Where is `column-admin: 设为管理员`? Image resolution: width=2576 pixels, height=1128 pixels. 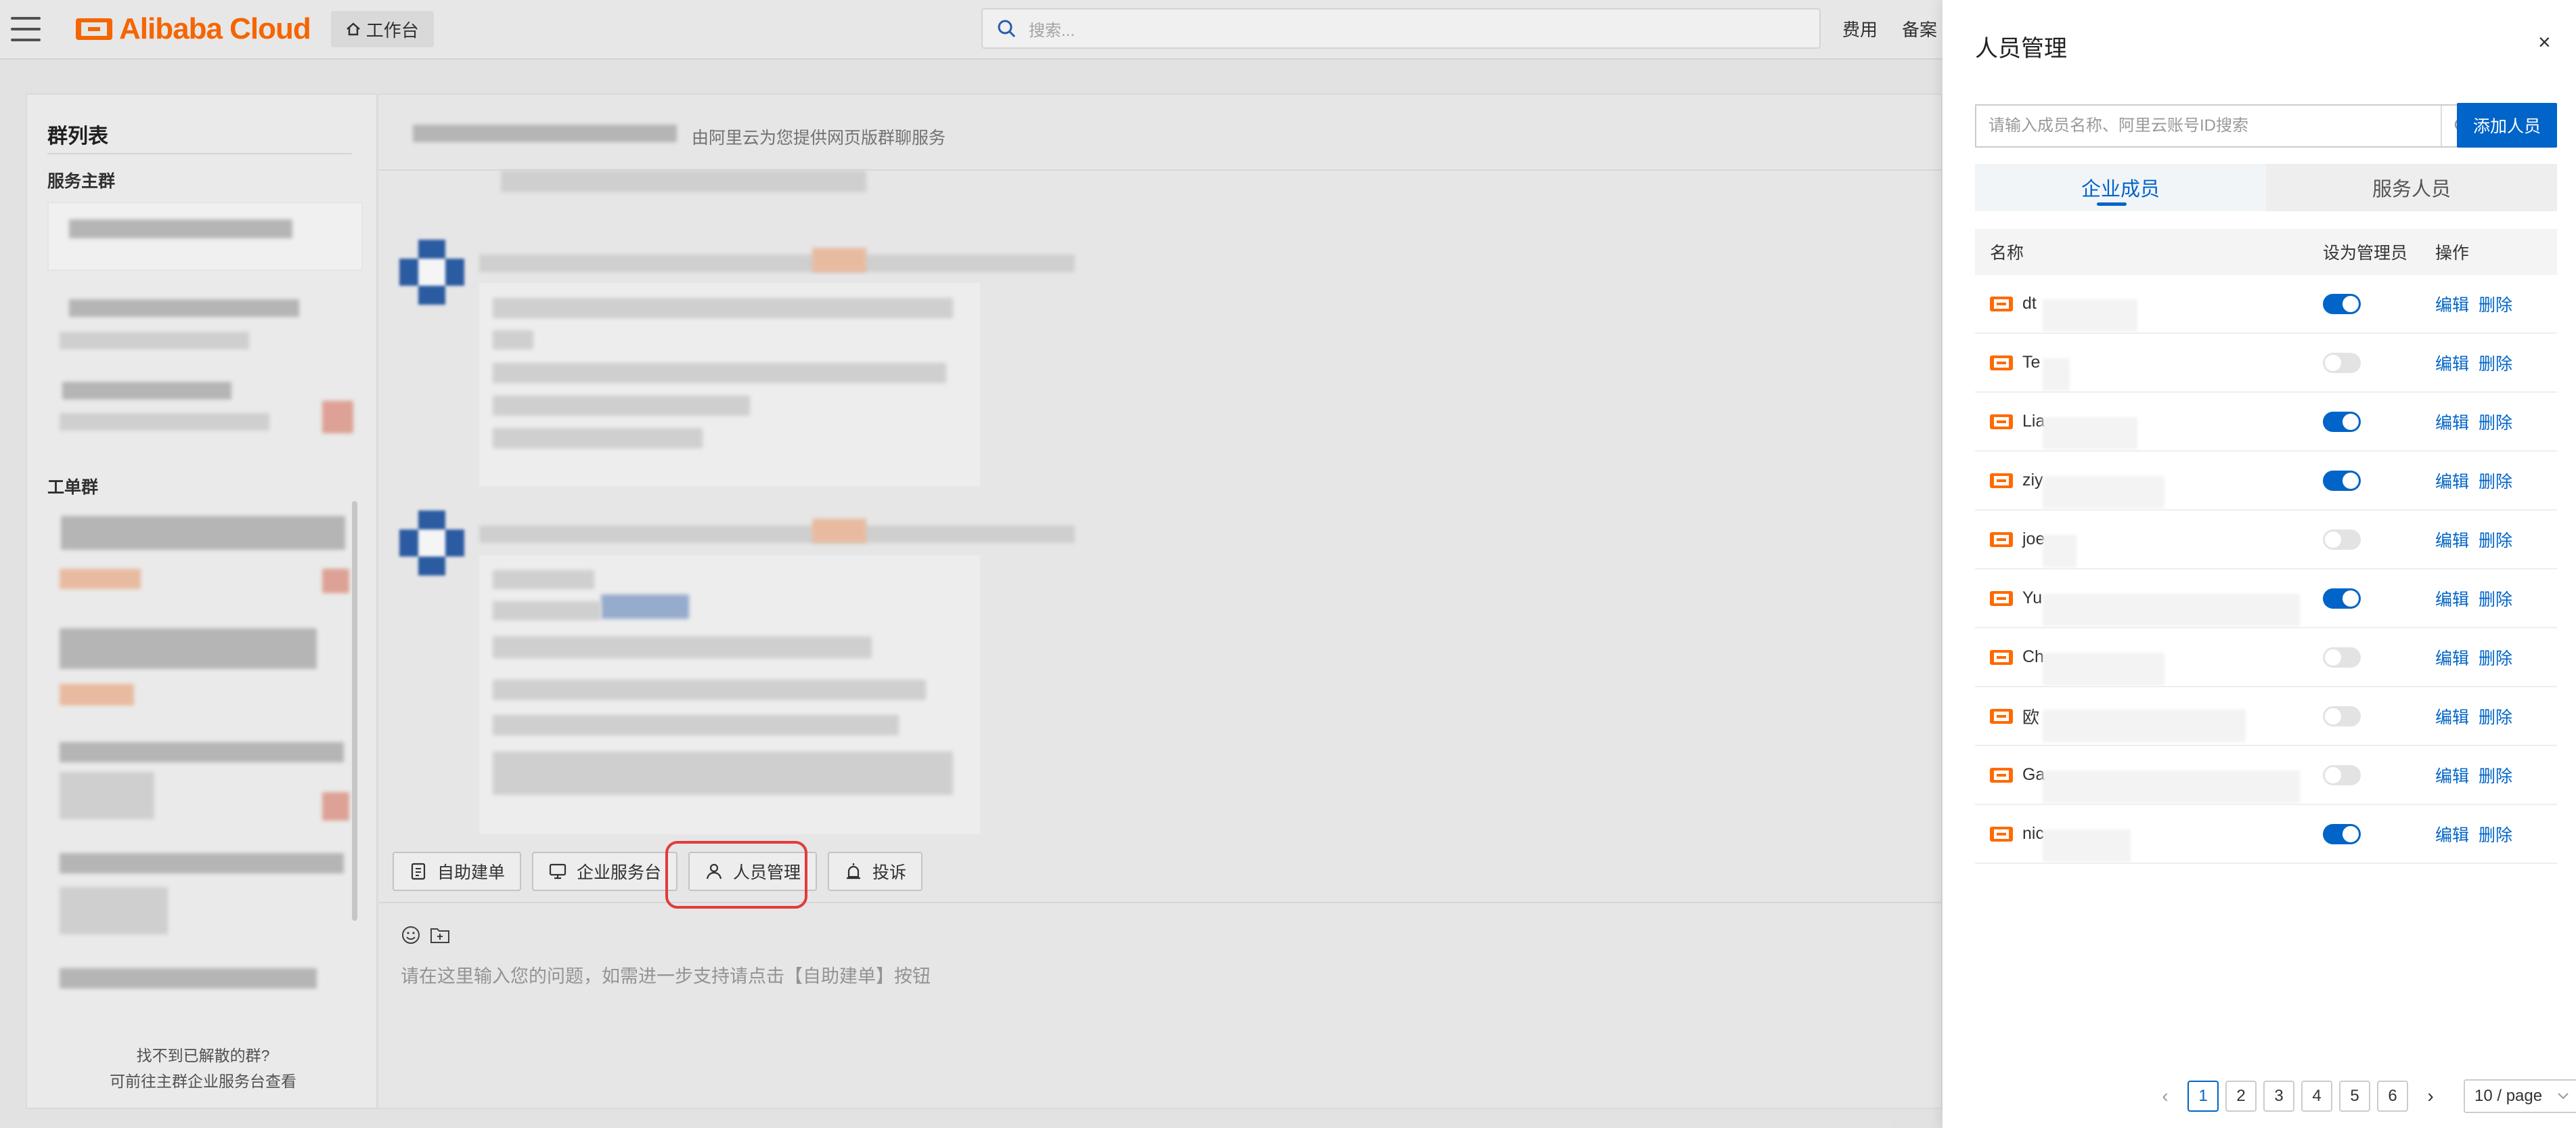 column-admin: 设为管理员 is located at coordinates (2365, 254).